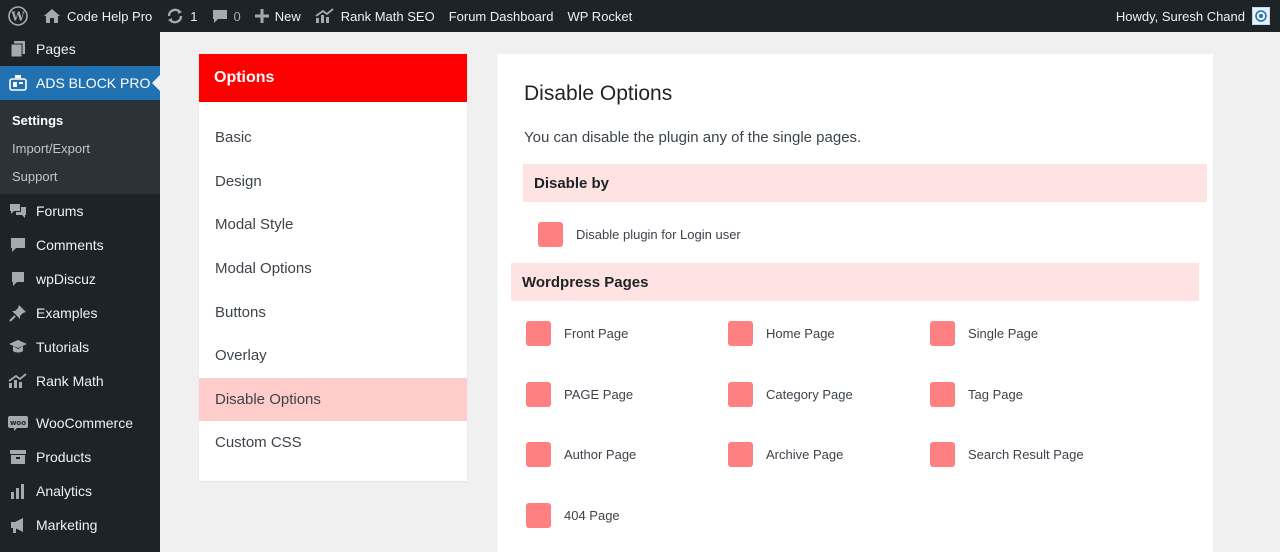 The height and width of the screenshot is (552, 1280). I want to click on ads-block-icon, so click(18, 83).